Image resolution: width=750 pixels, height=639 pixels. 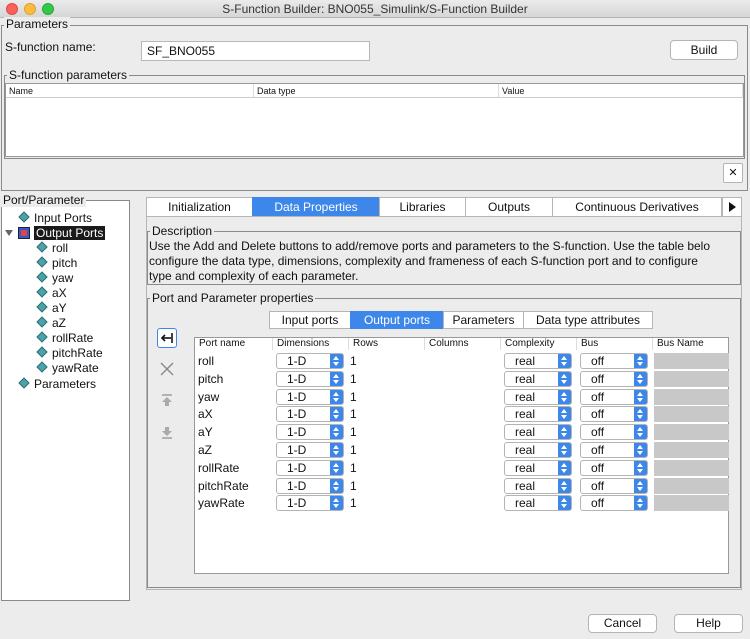 I want to click on col-port-name: Port name, so click(x=234, y=344).